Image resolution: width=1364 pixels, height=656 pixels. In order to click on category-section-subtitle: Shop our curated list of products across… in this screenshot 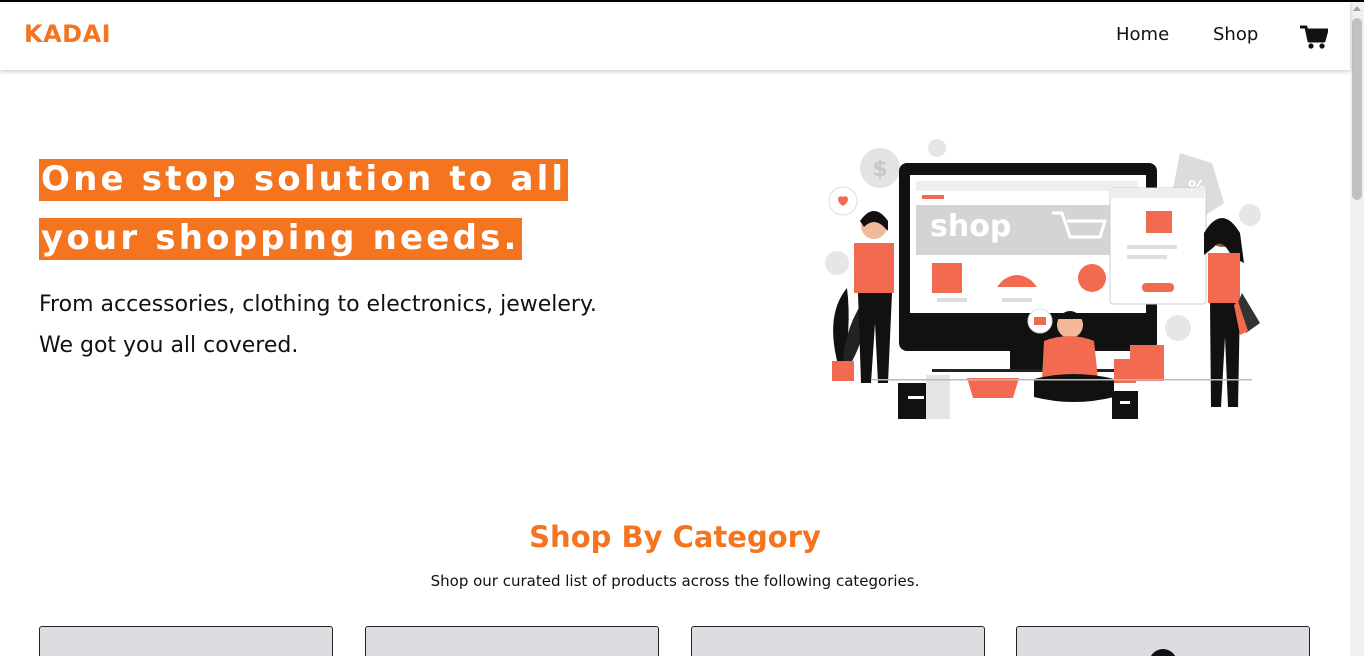, I will do `click(675, 581)`.